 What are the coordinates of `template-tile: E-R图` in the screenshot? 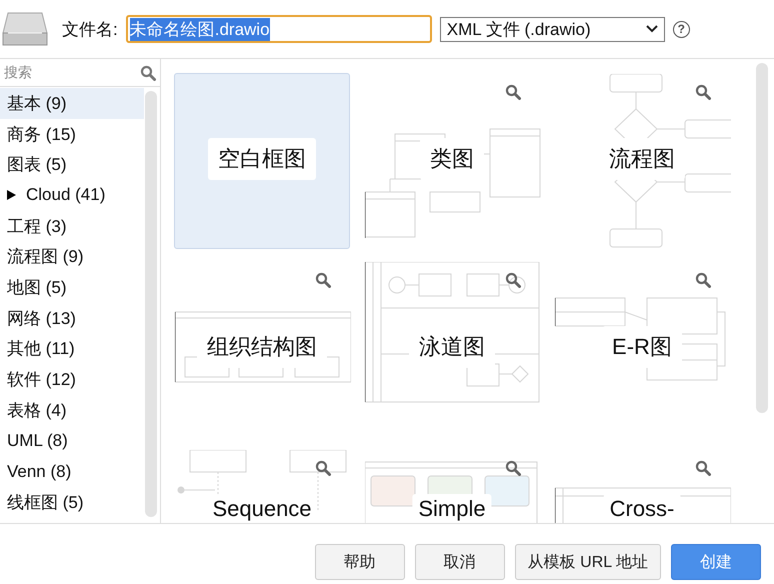 It's located at (642, 349).